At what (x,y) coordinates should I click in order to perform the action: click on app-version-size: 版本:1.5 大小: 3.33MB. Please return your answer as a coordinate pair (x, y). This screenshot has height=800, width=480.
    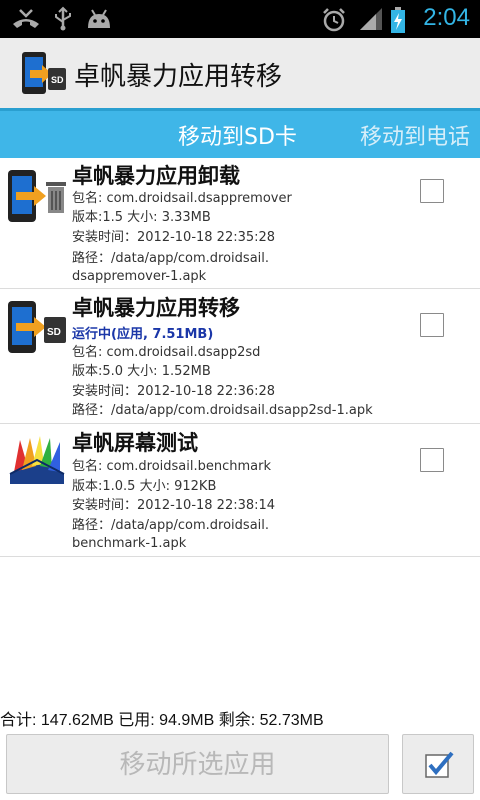
    Looking at the image, I should click on (141, 217).